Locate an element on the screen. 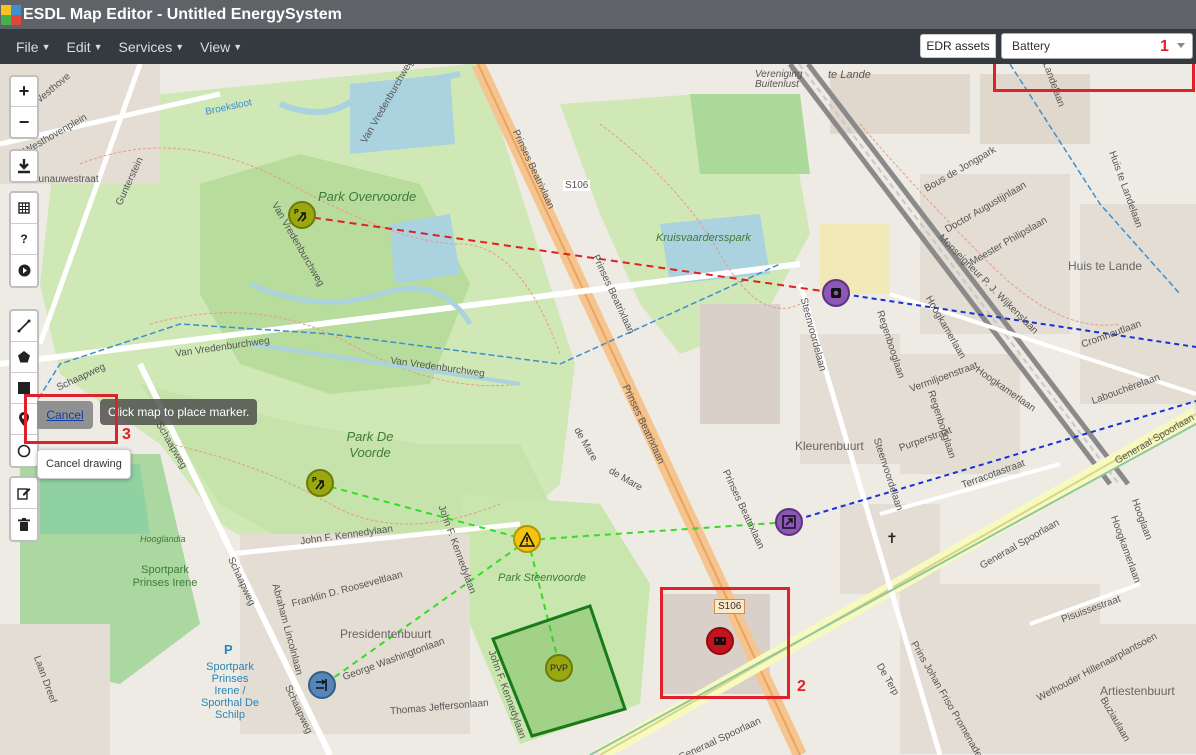  label-huis-te-lande: Huis te Lande is located at coordinates (1105, 266).